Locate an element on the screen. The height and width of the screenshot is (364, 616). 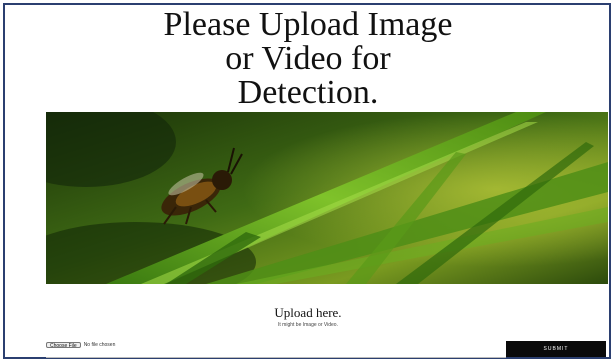
title-line-3: Detection. is located at coordinates (308, 92).